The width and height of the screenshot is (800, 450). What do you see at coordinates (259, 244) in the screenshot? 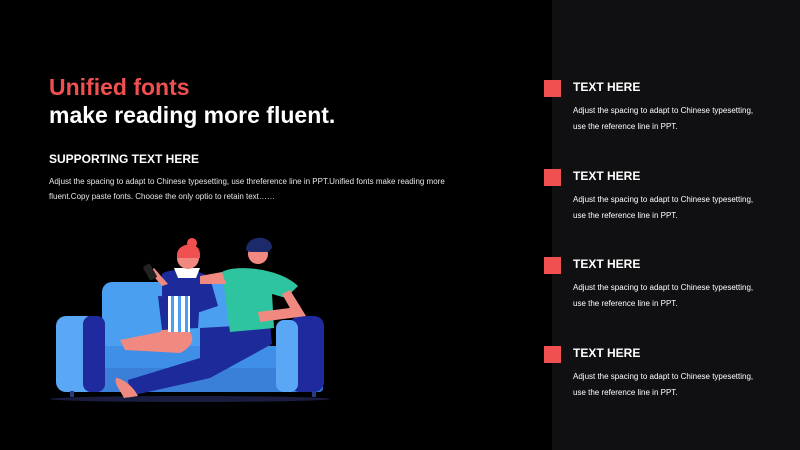
I see `man-hair` at bounding box center [259, 244].